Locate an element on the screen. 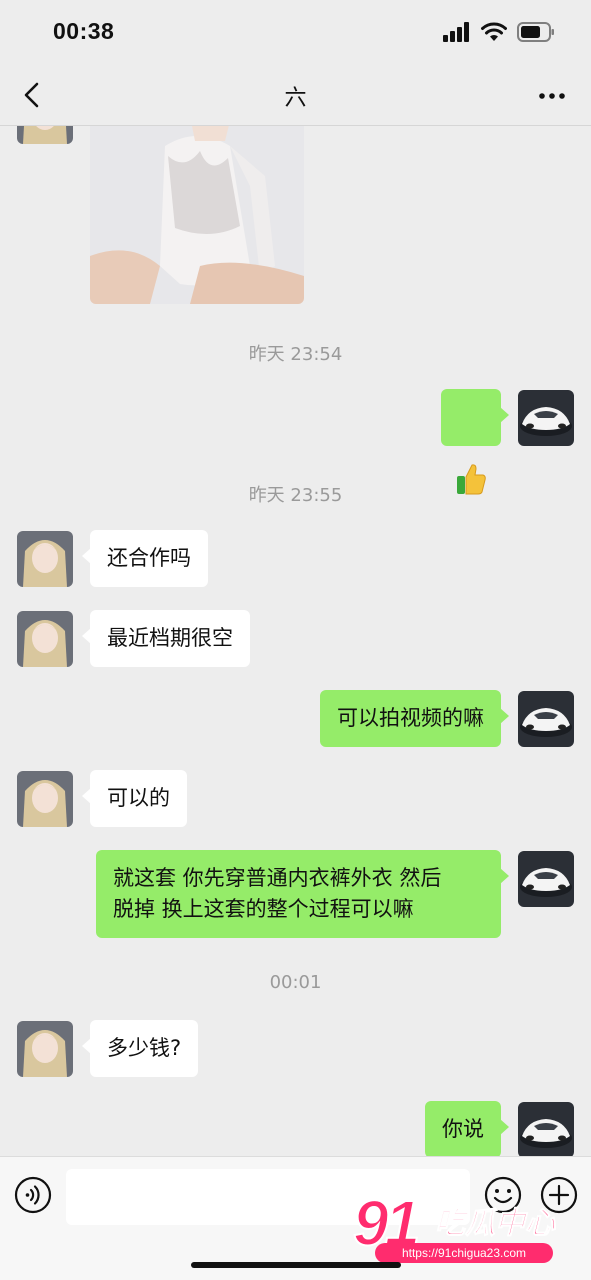  status-time: 00:38 is located at coordinates (84, 31).